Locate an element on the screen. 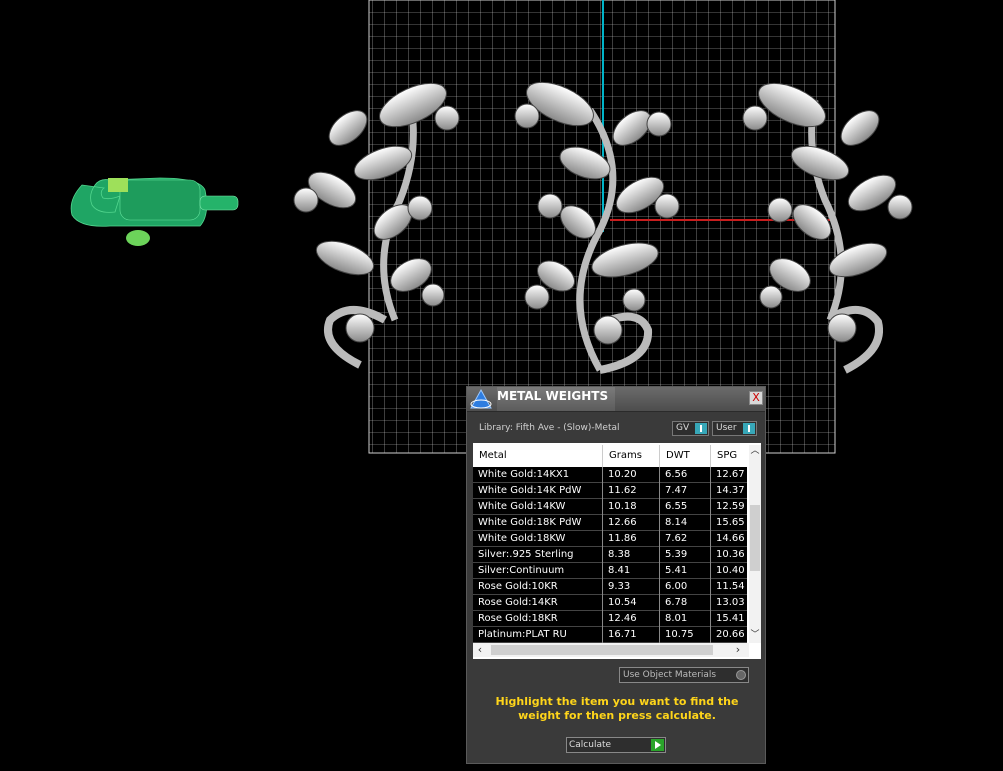  table-row: Platinum:PLAT RU 16.71 10.75 20.66 is located at coordinates (610, 635).